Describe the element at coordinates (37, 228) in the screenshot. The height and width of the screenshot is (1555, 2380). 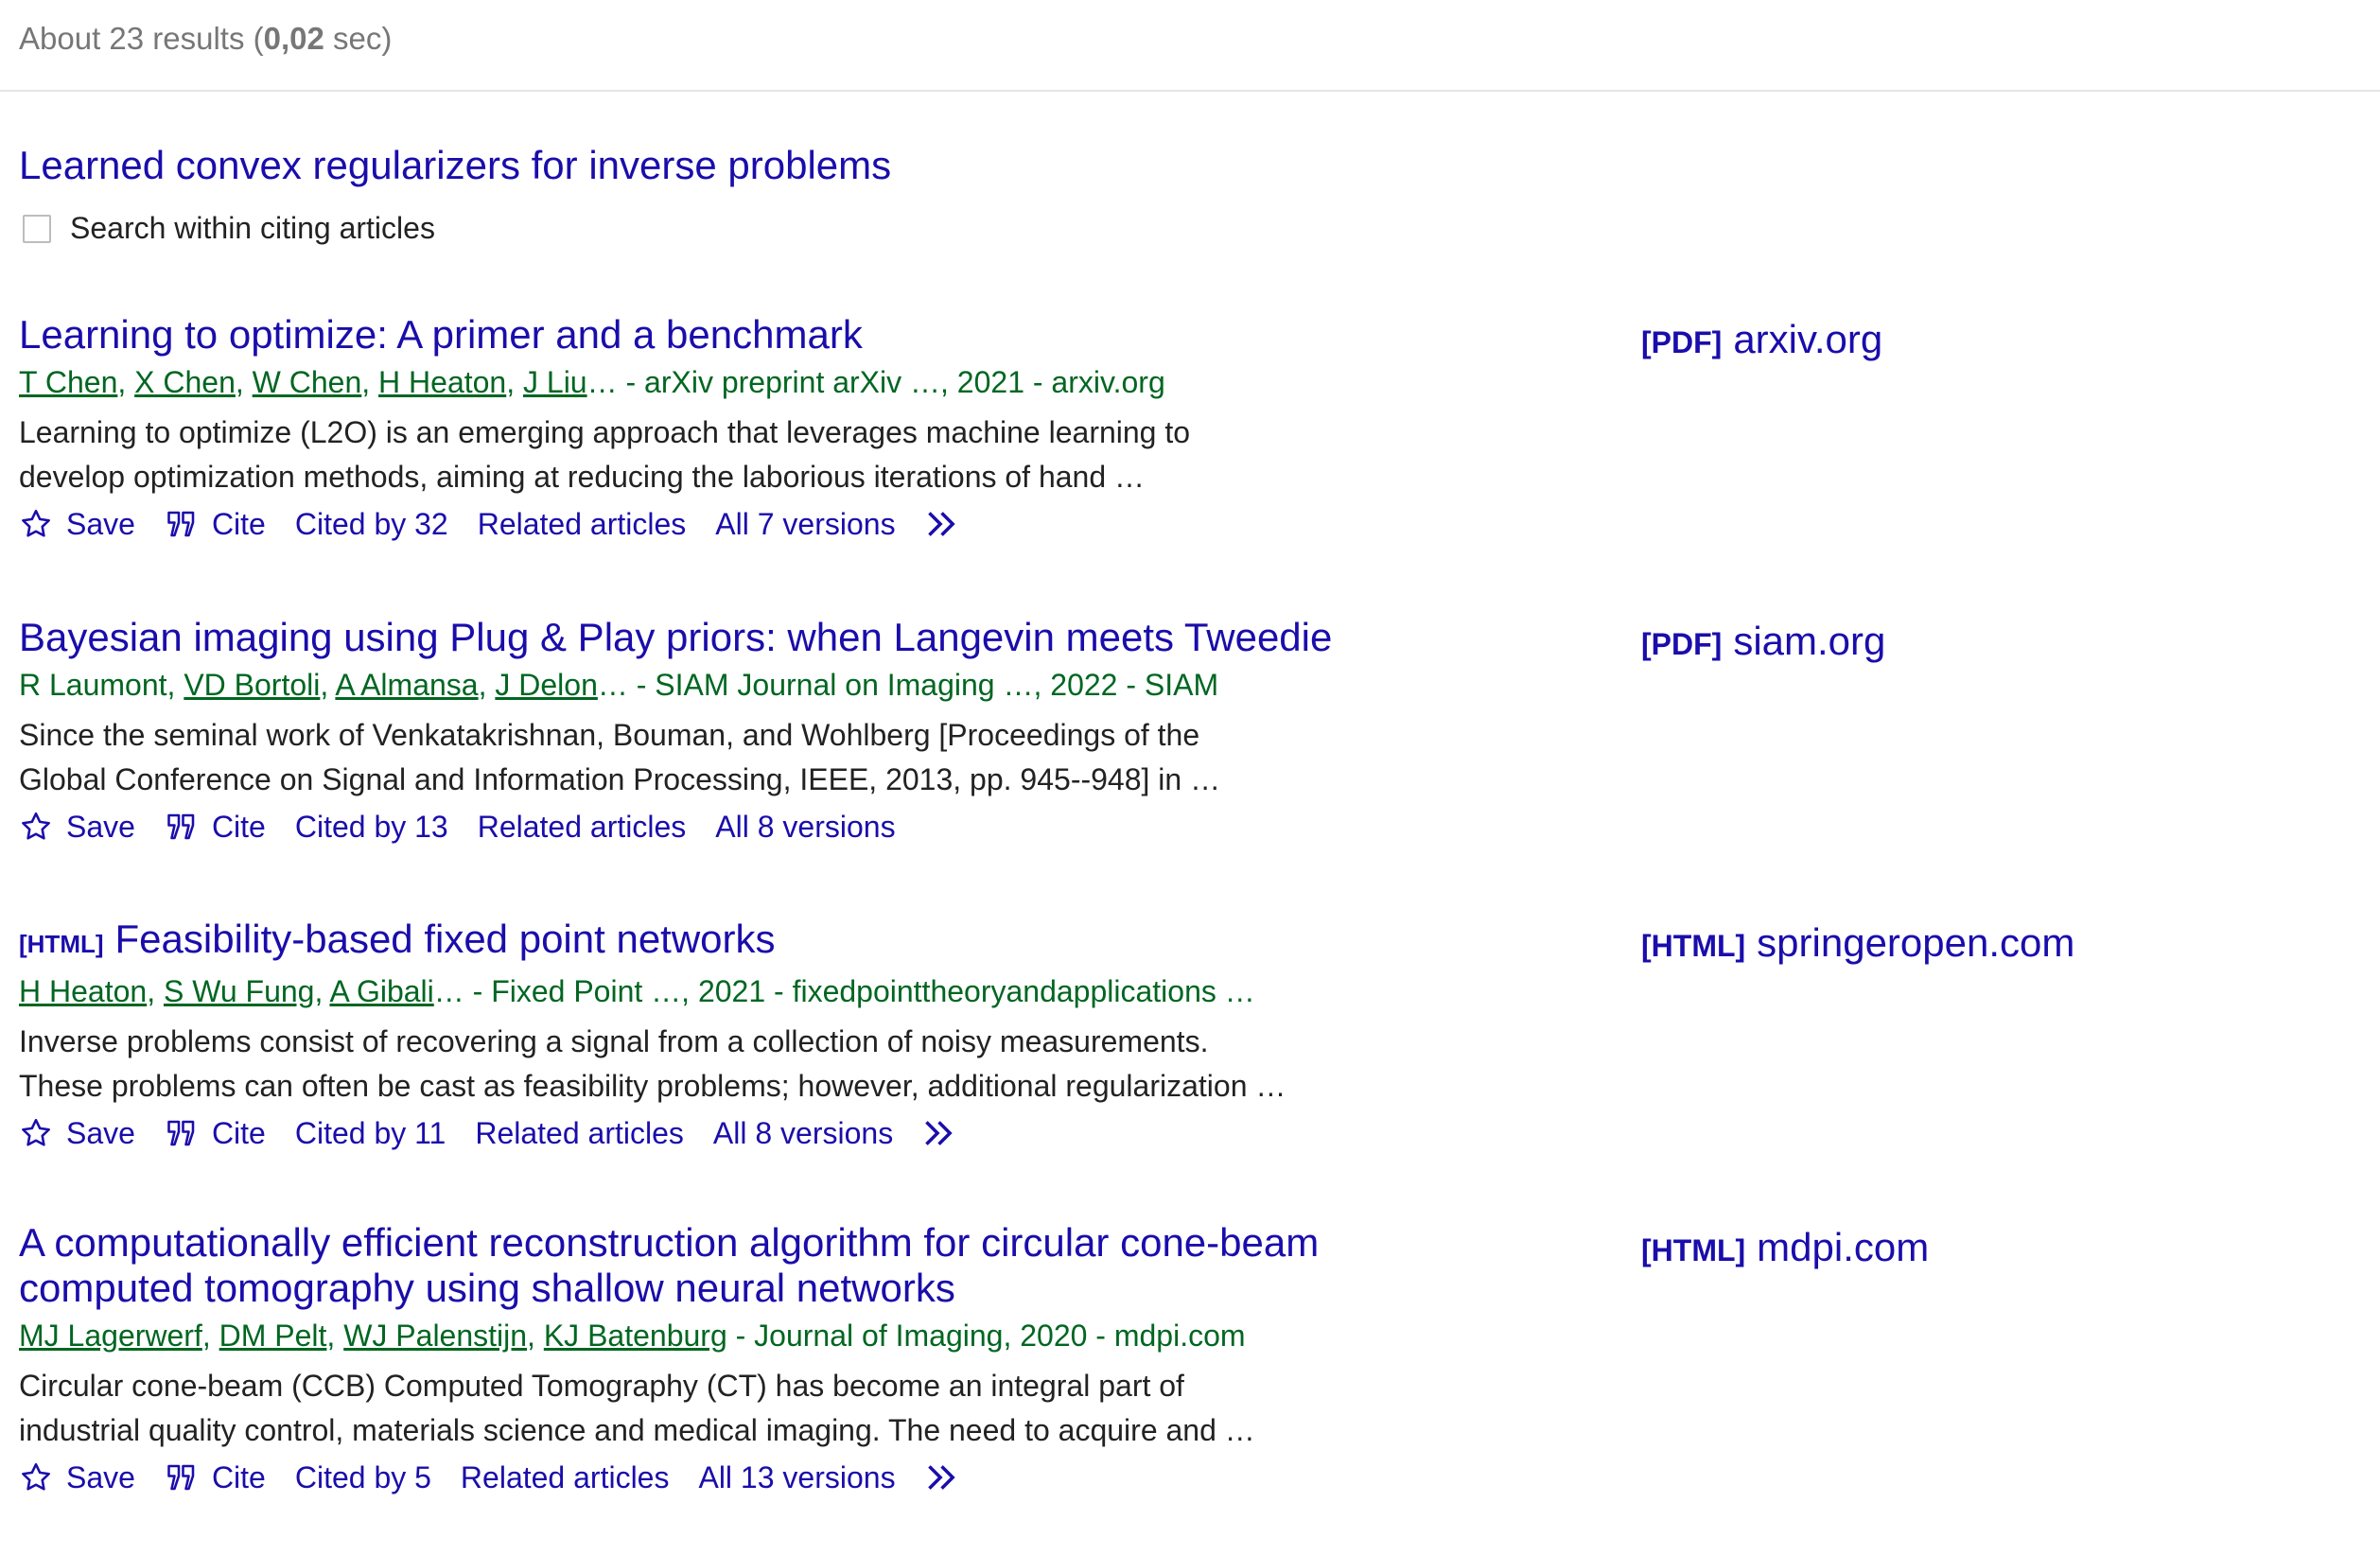
I see `search-within-checkbox` at that location.